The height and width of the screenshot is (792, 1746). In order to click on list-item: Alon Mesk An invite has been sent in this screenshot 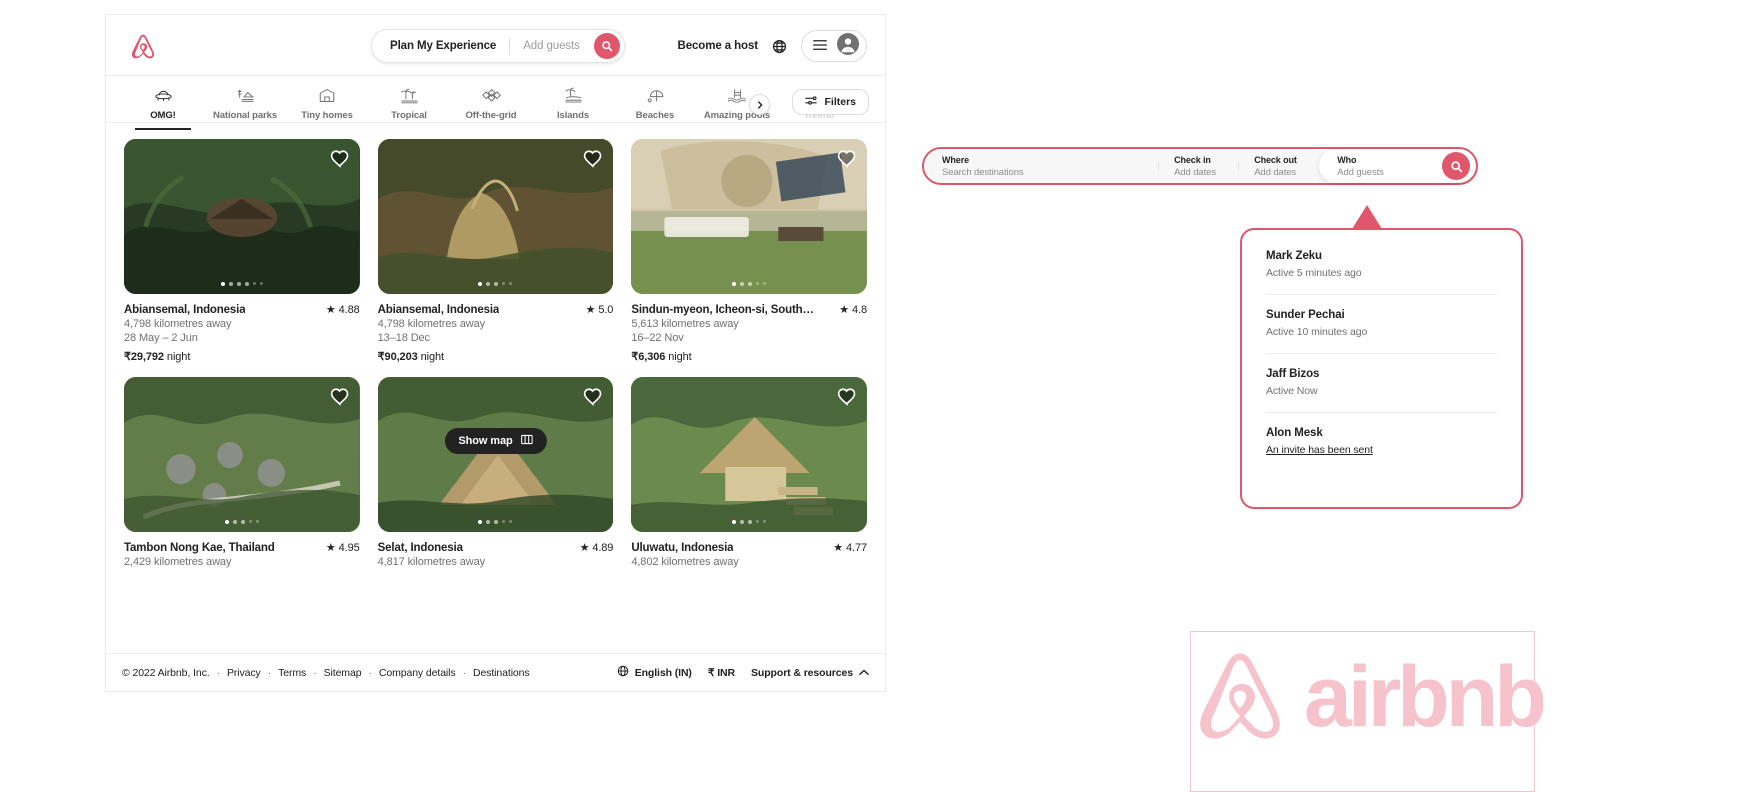, I will do `click(1381, 441)`.